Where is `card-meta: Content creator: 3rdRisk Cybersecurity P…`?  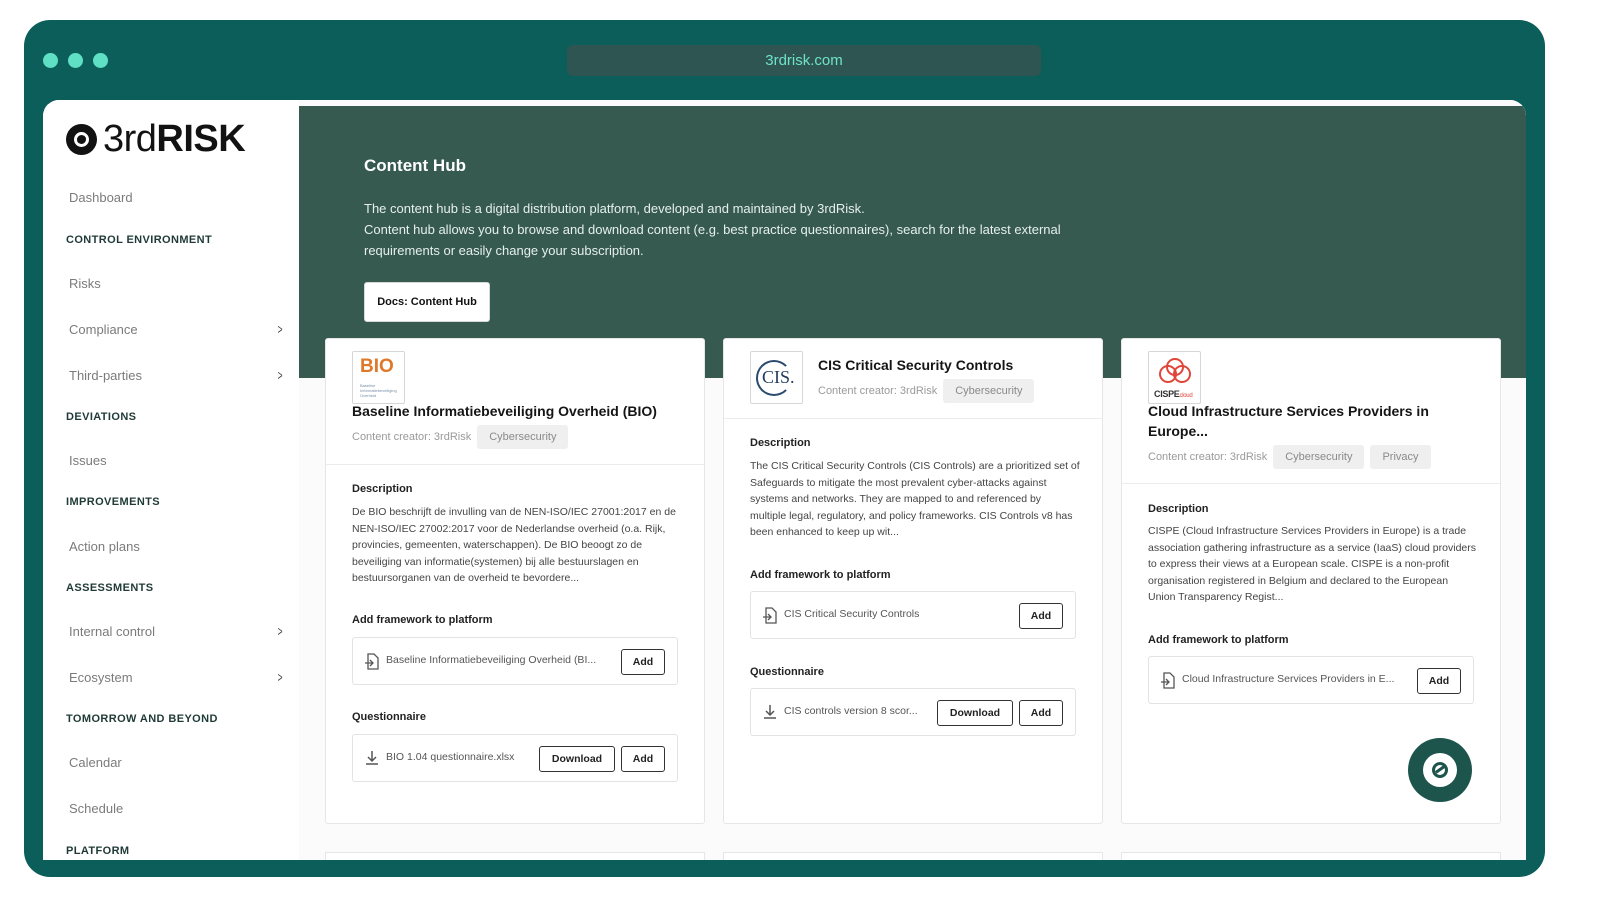
card-meta: Content creator: 3rdRisk Cybersecurity P… is located at coordinates (1289, 457).